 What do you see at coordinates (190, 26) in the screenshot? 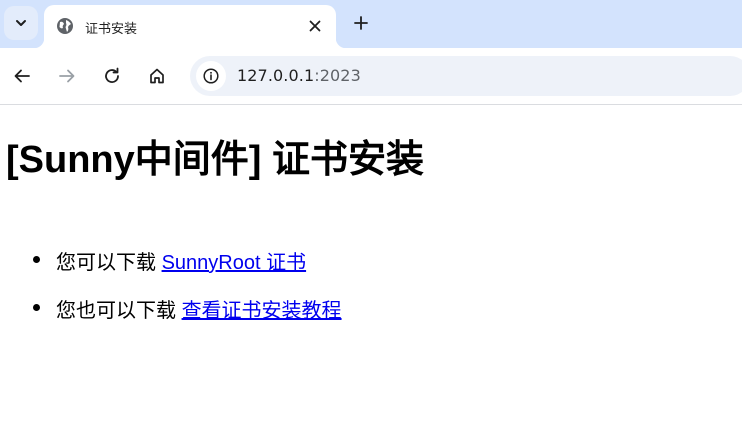
I see `active-tab: 证书安装` at bounding box center [190, 26].